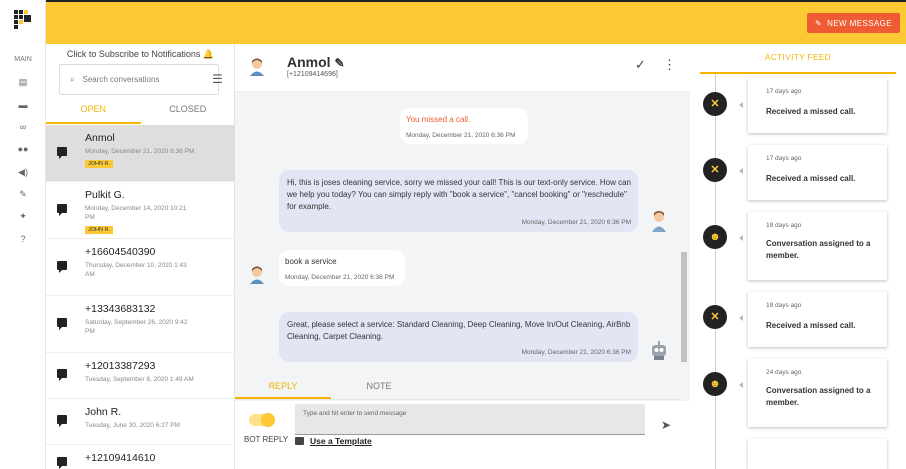 Image resolution: width=906 pixels, height=469 pixels. I want to click on conversation-item: John R. Tuesday, June 30, 2020 6:27 PM, so click(140, 422).